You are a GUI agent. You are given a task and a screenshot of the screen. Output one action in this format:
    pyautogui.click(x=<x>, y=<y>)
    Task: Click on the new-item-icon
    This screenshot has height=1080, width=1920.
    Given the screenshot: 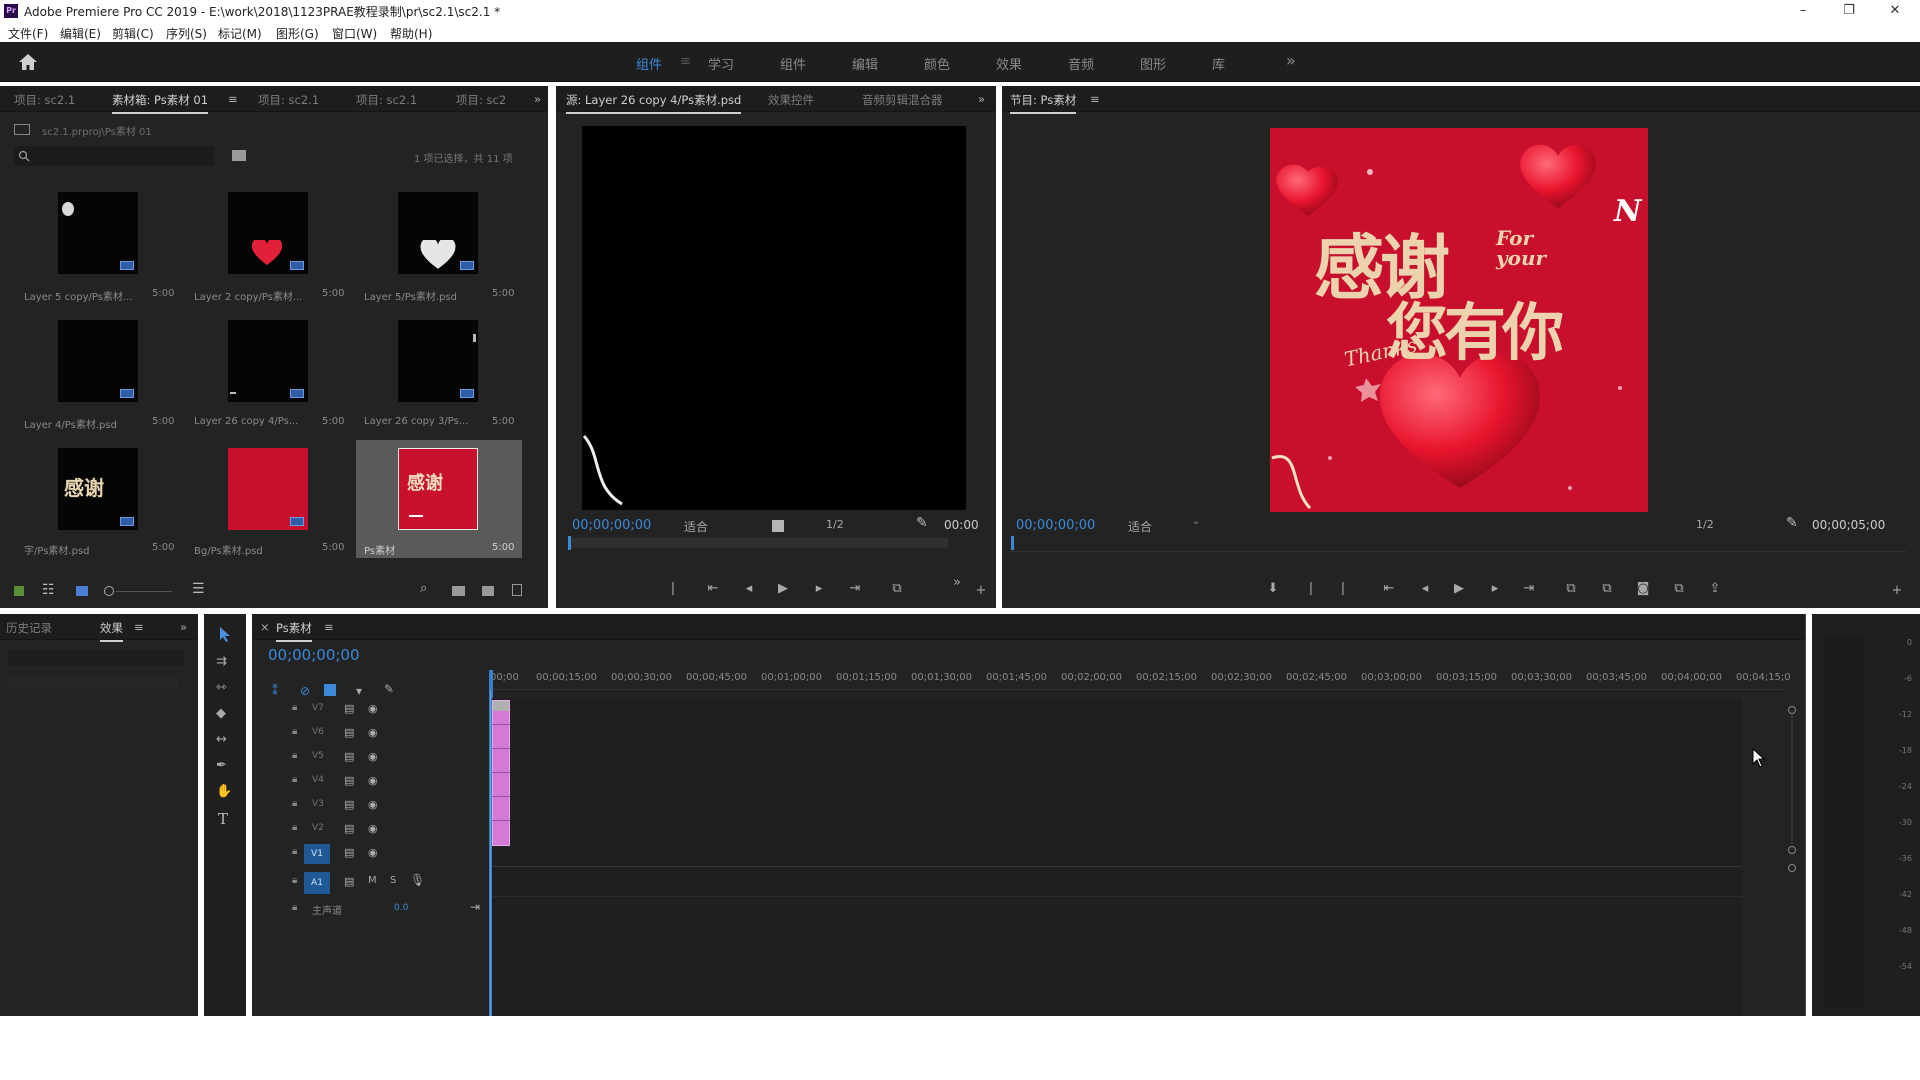 What is the action you would take?
    pyautogui.click(x=488, y=591)
    